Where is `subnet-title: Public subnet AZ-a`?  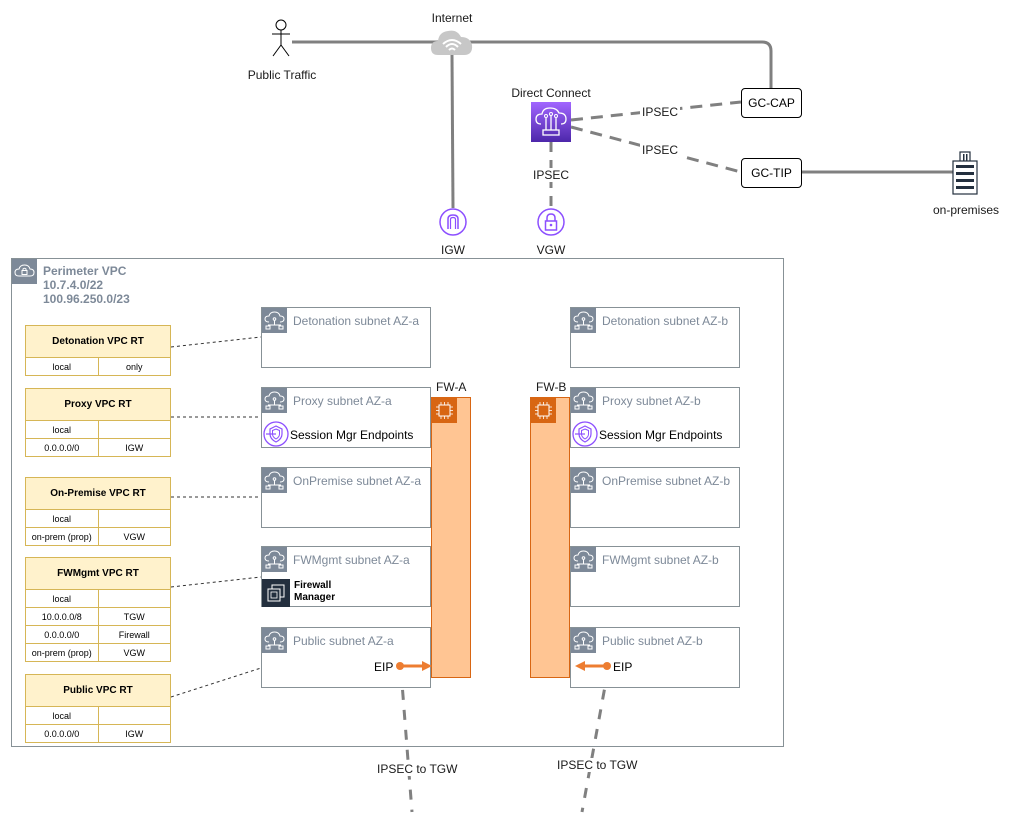
subnet-title: Public subnet AZ-a is located at coordinates (343, 641).